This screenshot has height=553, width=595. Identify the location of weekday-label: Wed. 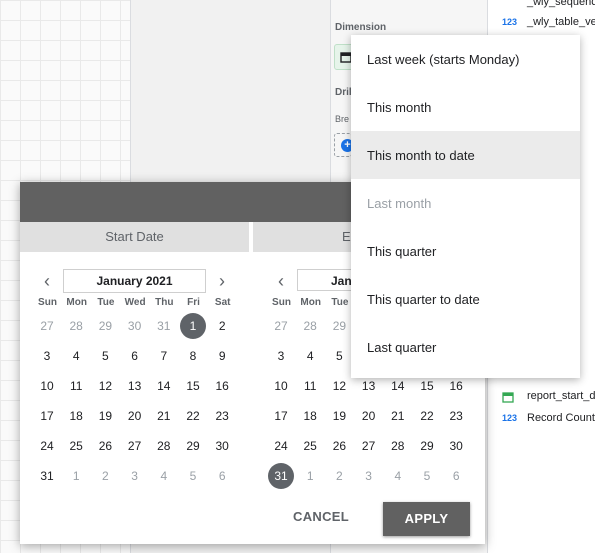
(135, 302).